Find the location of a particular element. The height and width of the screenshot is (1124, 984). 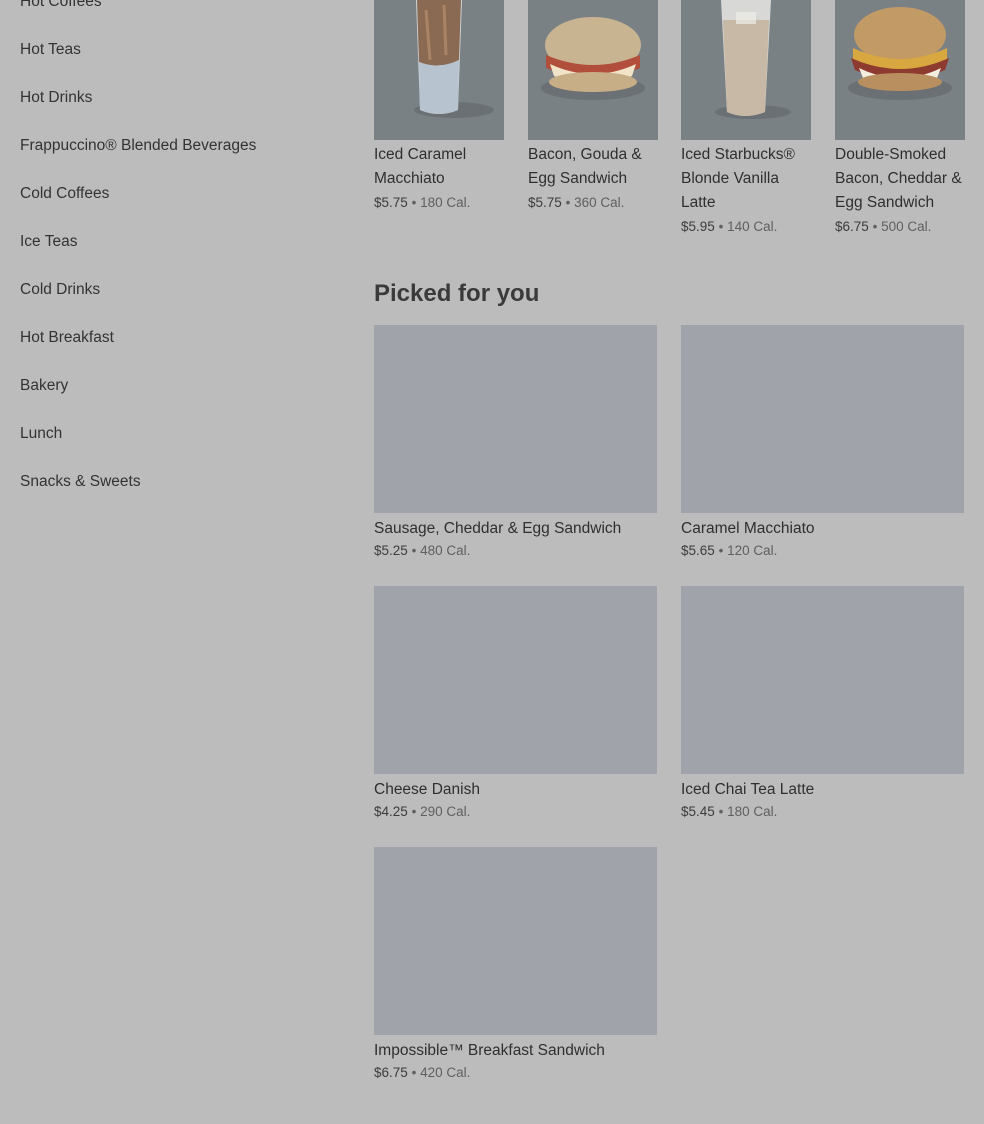

item-meta: $5.45 • 180 Cal. is located at coordinates (729, 811).